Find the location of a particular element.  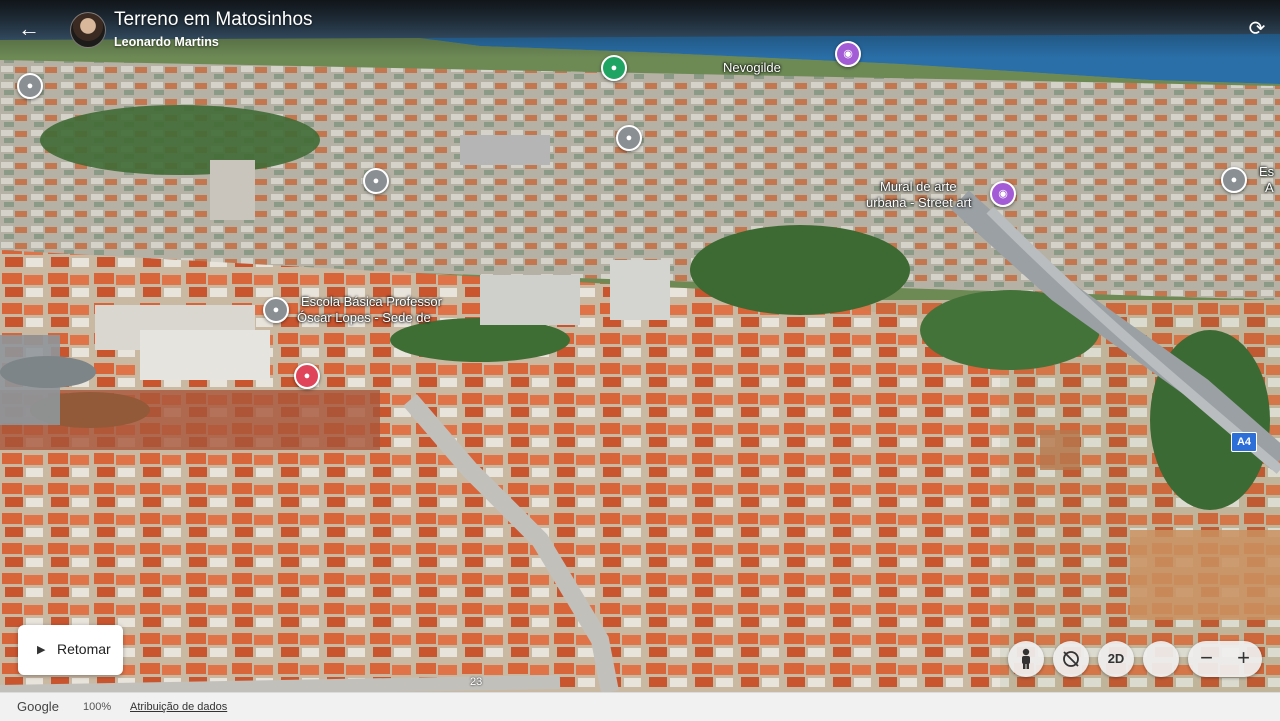

back-arrow-icon: ← is located at coordinates (29, 29).